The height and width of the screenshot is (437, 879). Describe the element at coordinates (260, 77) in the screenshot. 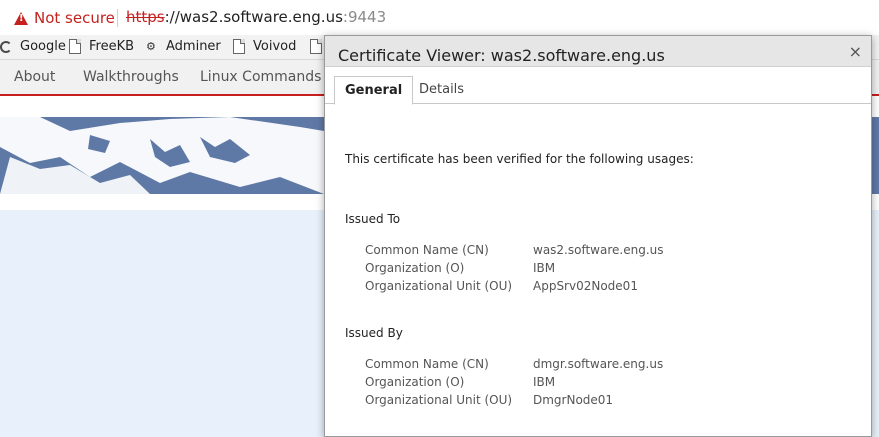

I see `nav-linux-commands: Linux Commands` at that location.